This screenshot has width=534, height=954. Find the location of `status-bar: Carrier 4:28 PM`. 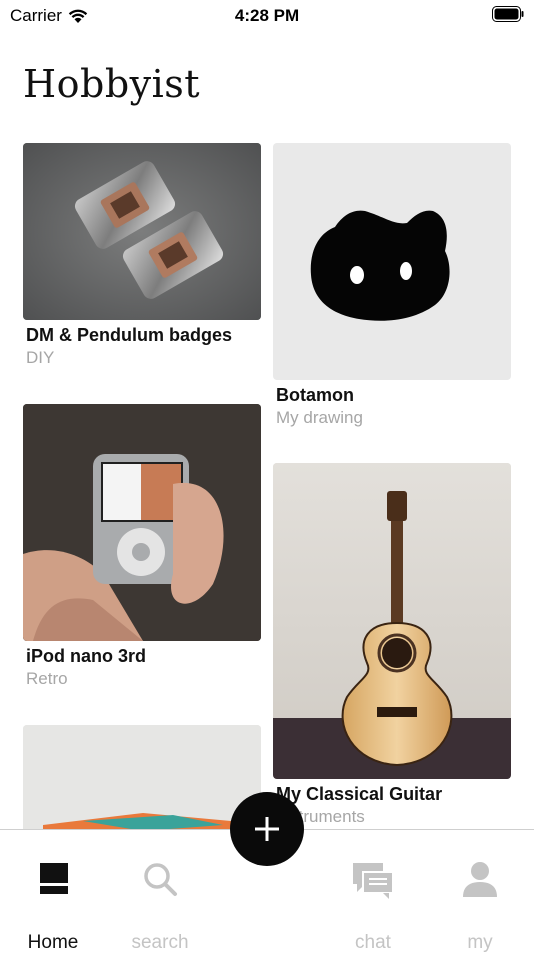

status-bar: Carrier 4:28 PM is located at coordinates (267, 15).